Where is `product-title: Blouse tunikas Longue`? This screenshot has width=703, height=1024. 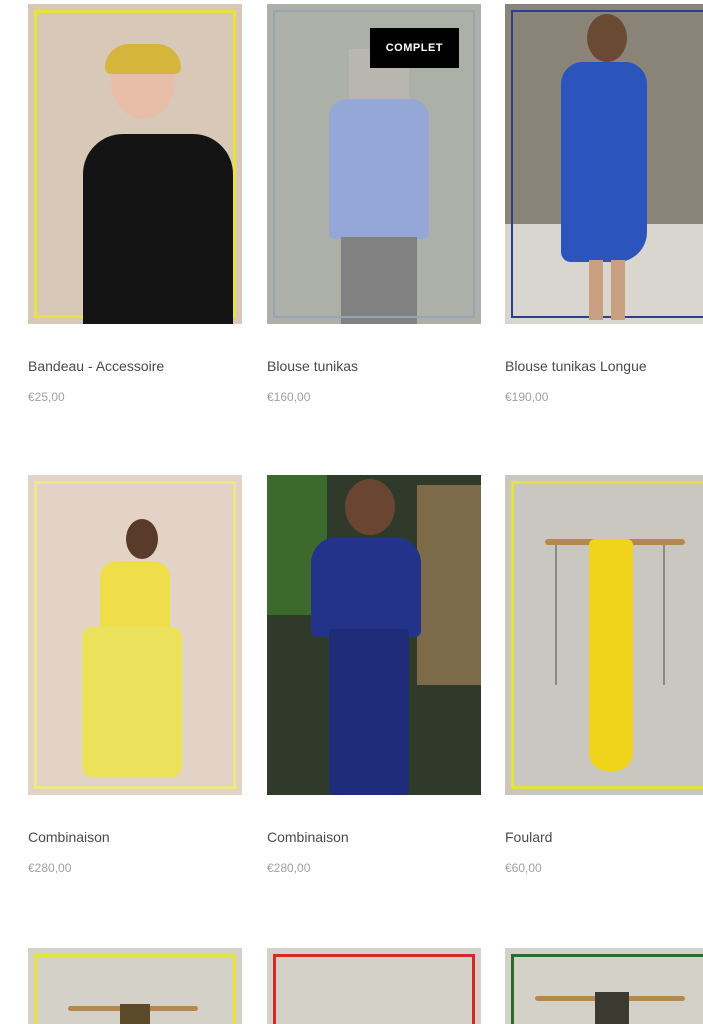
product-title: Blouse tunikas Longue is located at coordinates (576, 366).